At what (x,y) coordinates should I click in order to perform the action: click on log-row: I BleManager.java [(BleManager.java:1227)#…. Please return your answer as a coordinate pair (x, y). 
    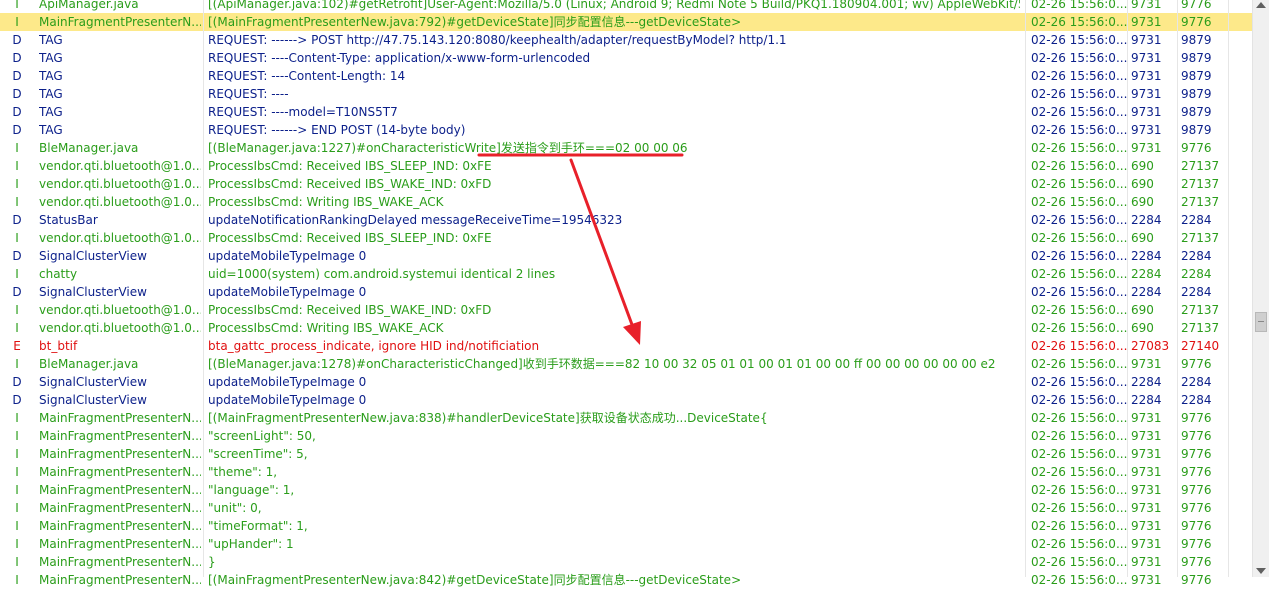
    Looking at the image, I should click on (626, 148).